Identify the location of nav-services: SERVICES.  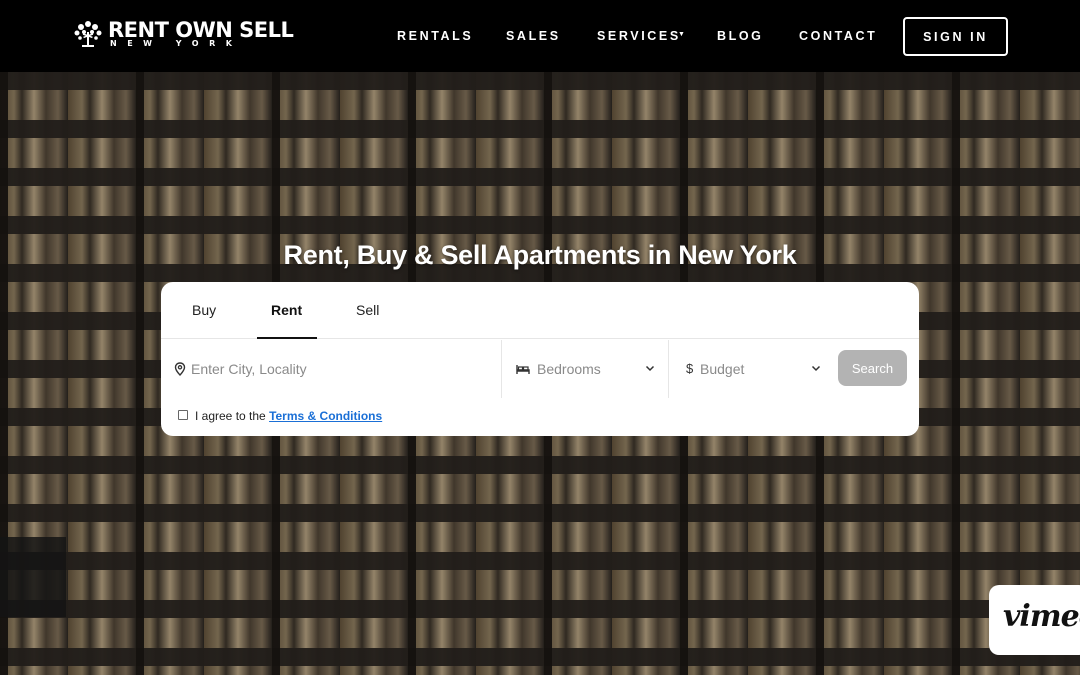
(639, 36).